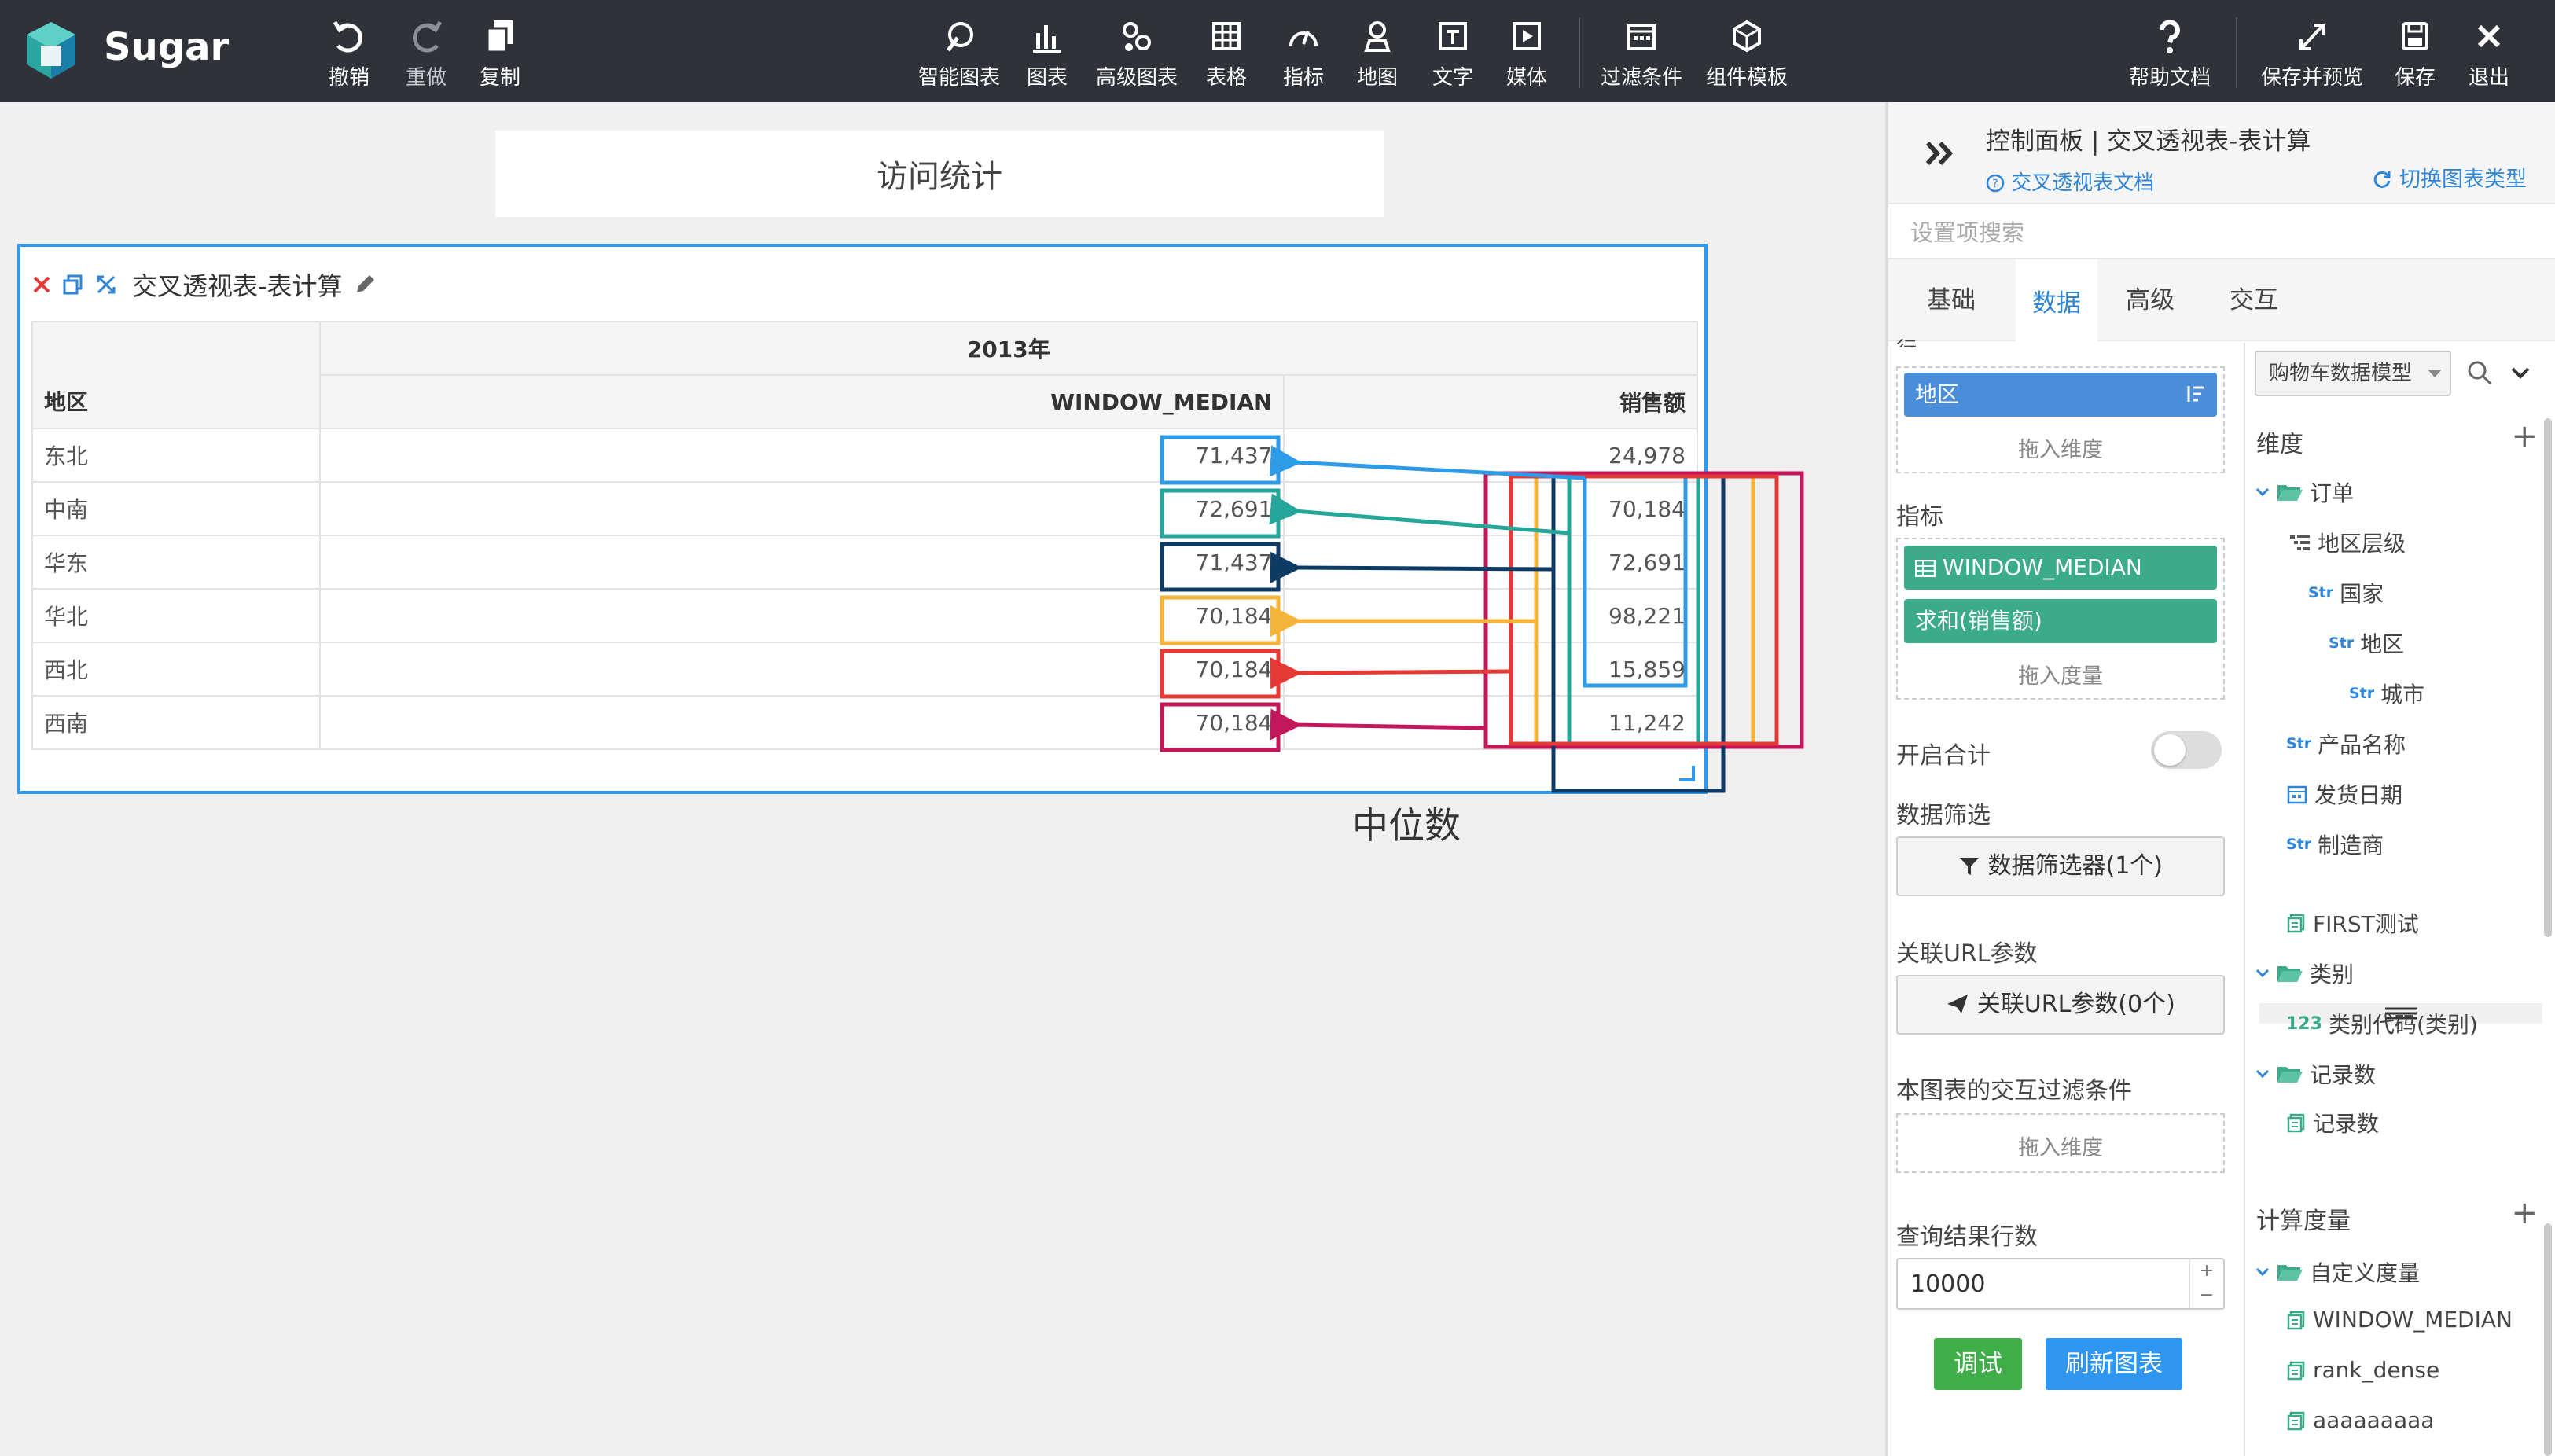 This screenshot has width=2555, height=1456. Describe the element at coordinates (176, 562) in the screenshot. I see `region-cell: 华东` at that location.